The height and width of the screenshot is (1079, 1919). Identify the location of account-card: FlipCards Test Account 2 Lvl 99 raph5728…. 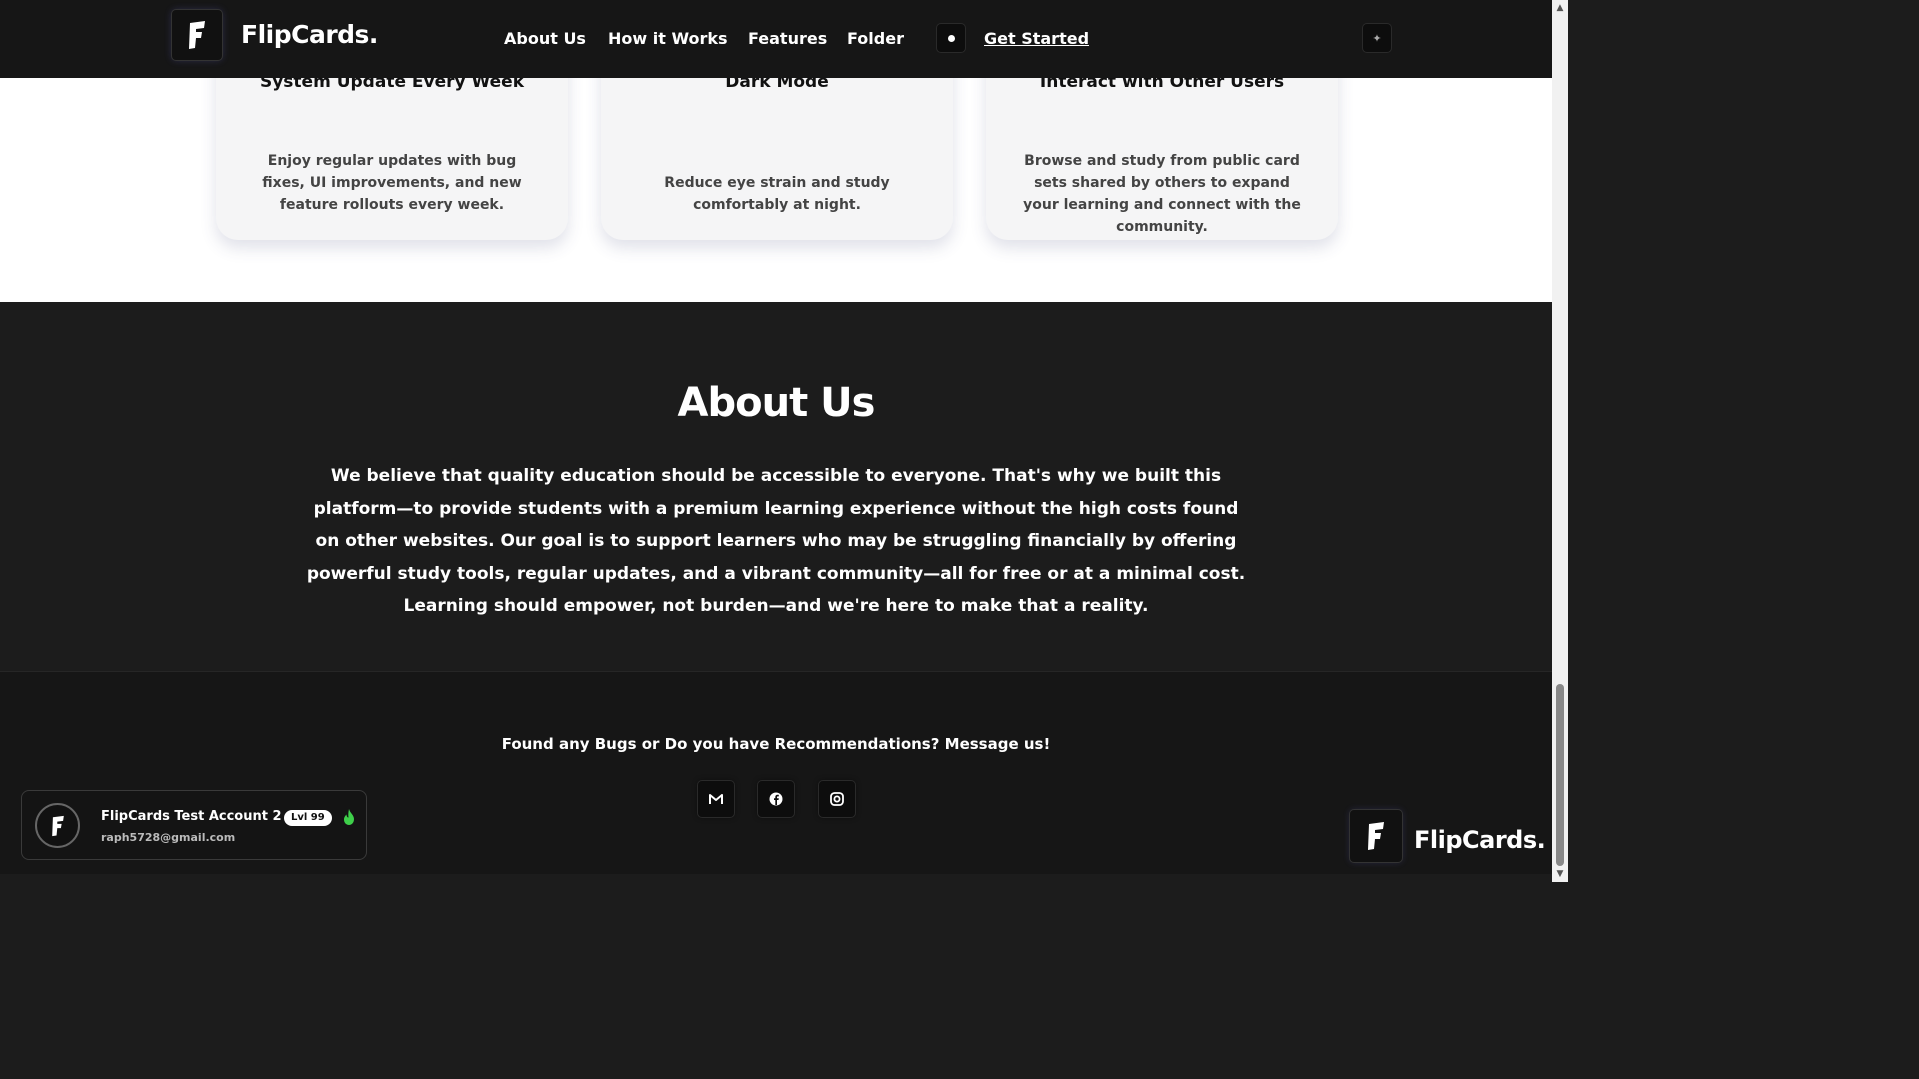
(194, 825).